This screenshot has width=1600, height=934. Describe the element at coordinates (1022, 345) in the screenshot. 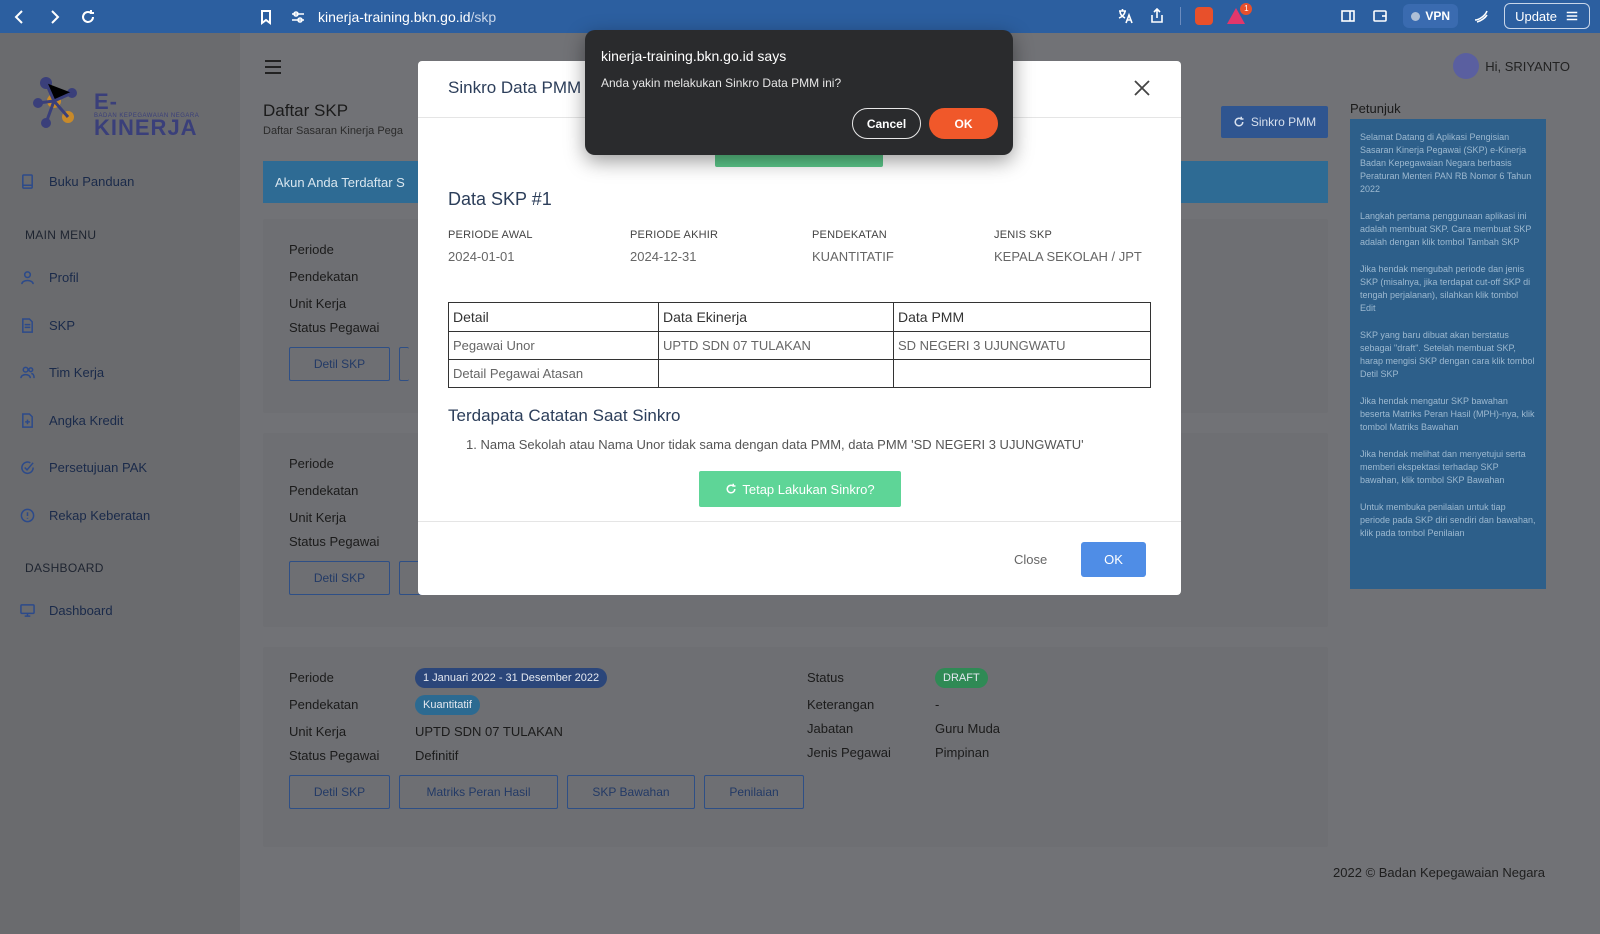

I see `table-cell: SD NEGERI 3 UJUNGWATU` at that location.